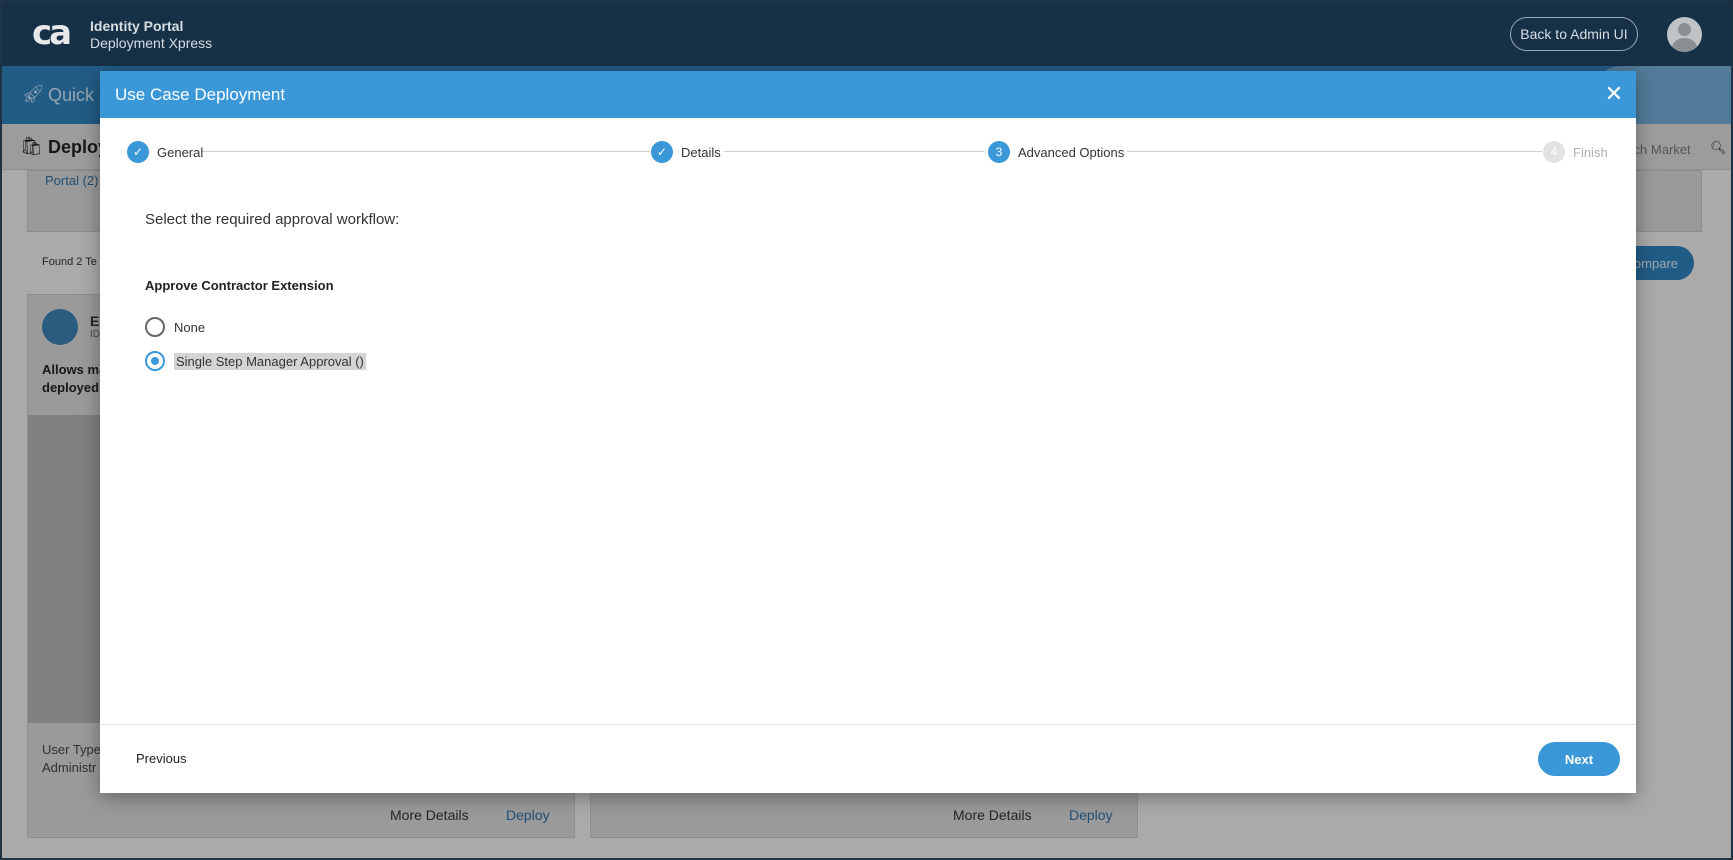  What do you see at coordinates (155, 327) in the screenshot?
I see `radio-none` at bounding box center [155, 327].